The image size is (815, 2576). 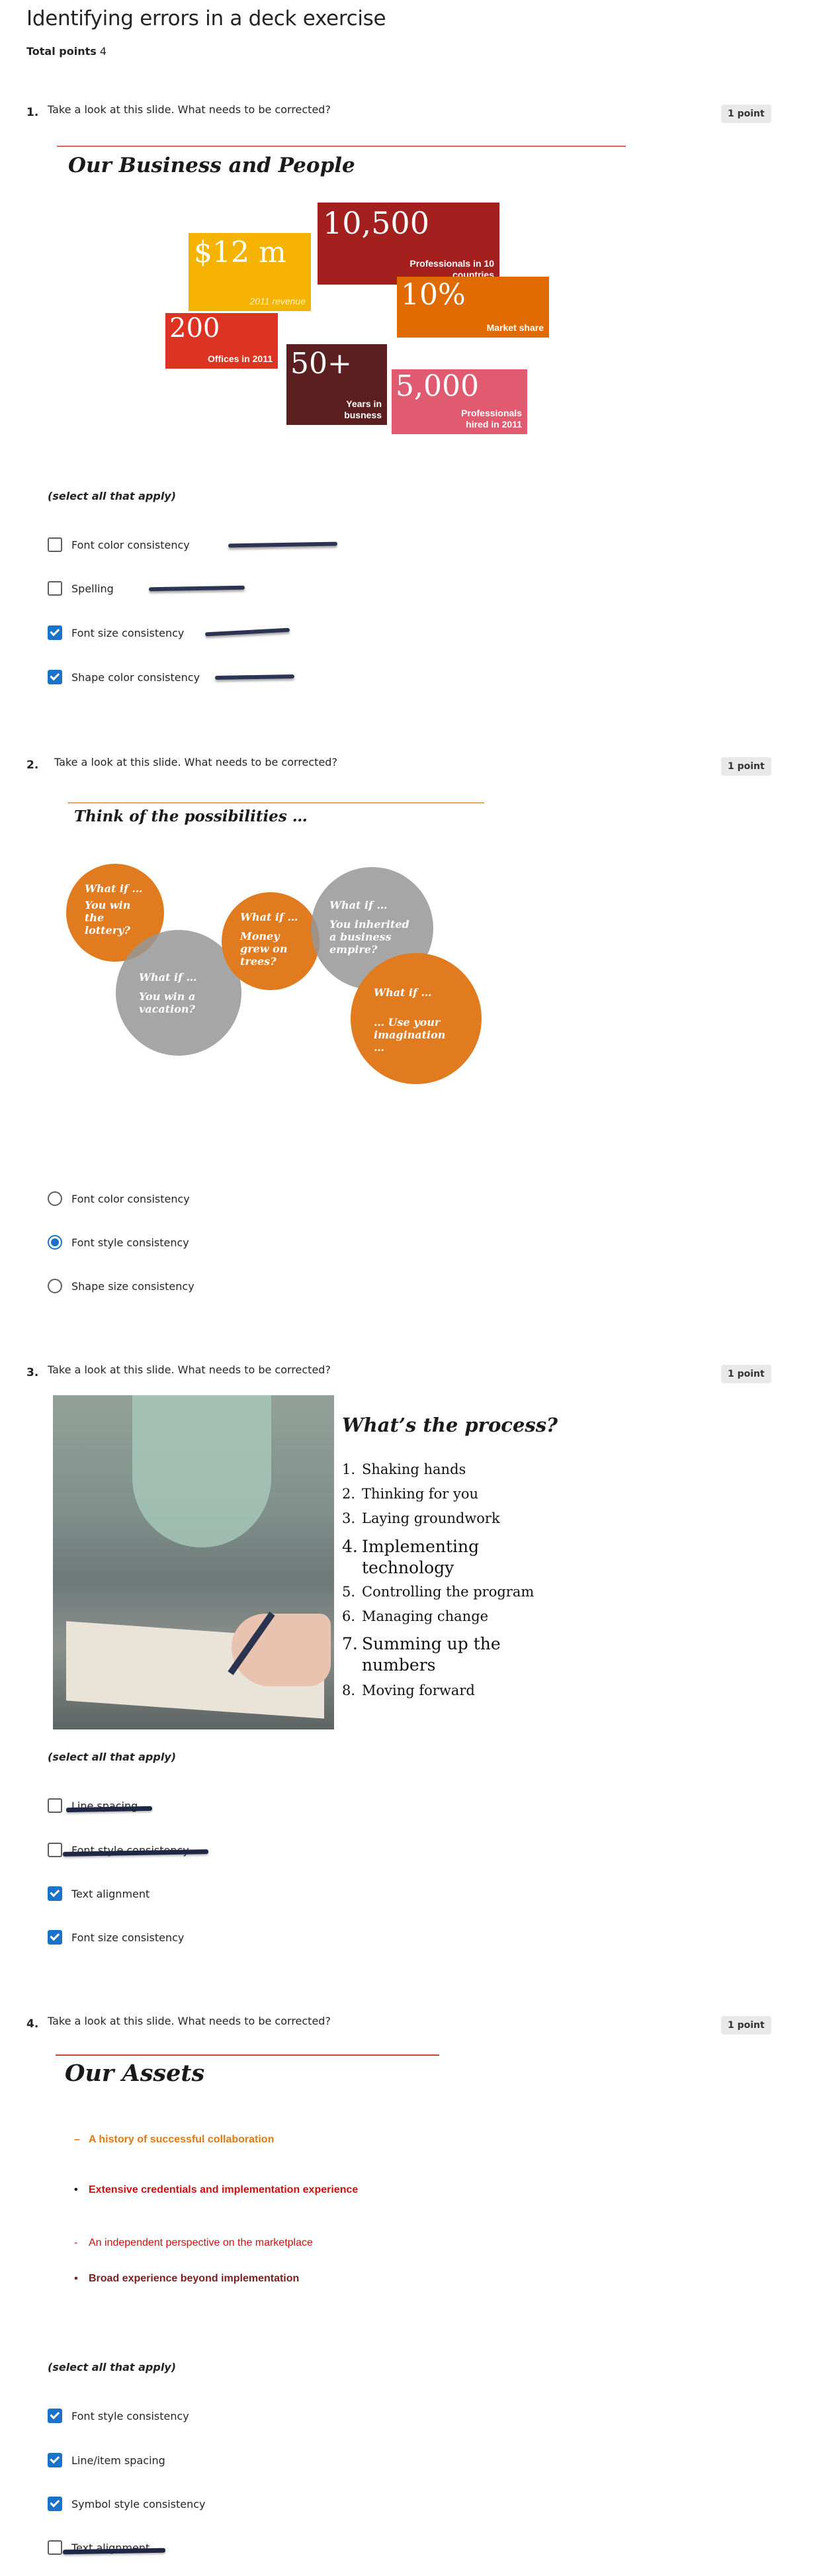 What do you see at coordinates (32, 2024) in the screenshot?
I see `question-number: 4.` at bounding box center [32, 2024].